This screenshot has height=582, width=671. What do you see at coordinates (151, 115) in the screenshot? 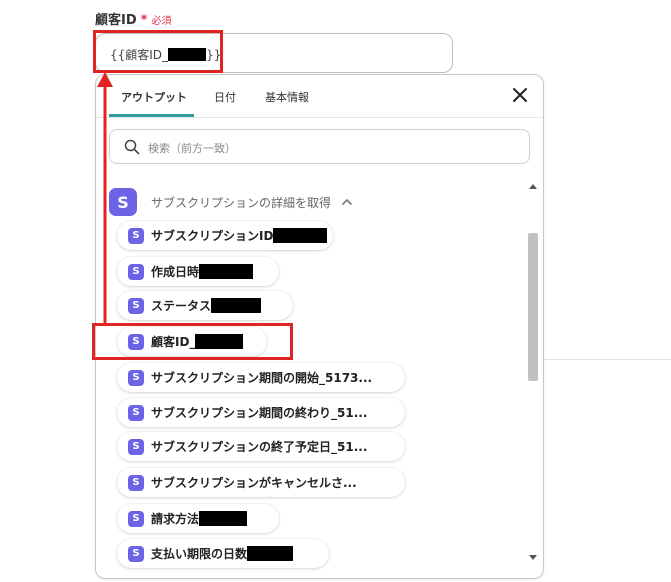
I see `active-tab-indicator` at bounding box center [151, 115].